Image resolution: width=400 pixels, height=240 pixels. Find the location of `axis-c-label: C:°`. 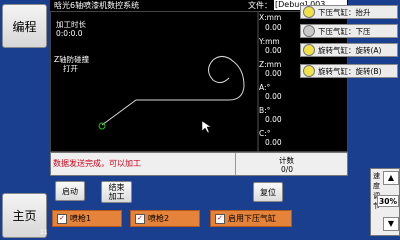

axis-c-label: C:° is located at coordinates (265, 133).